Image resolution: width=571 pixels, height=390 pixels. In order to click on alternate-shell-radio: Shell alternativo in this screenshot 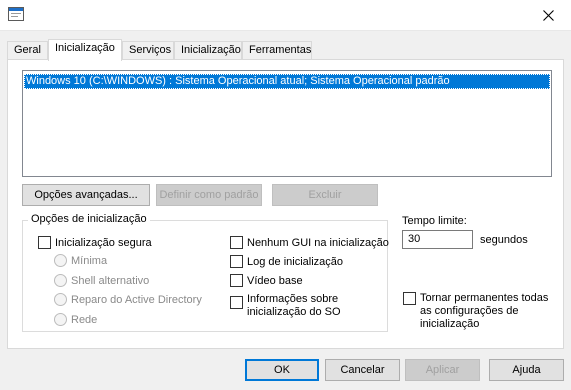, I will do `click(101, 280)`.